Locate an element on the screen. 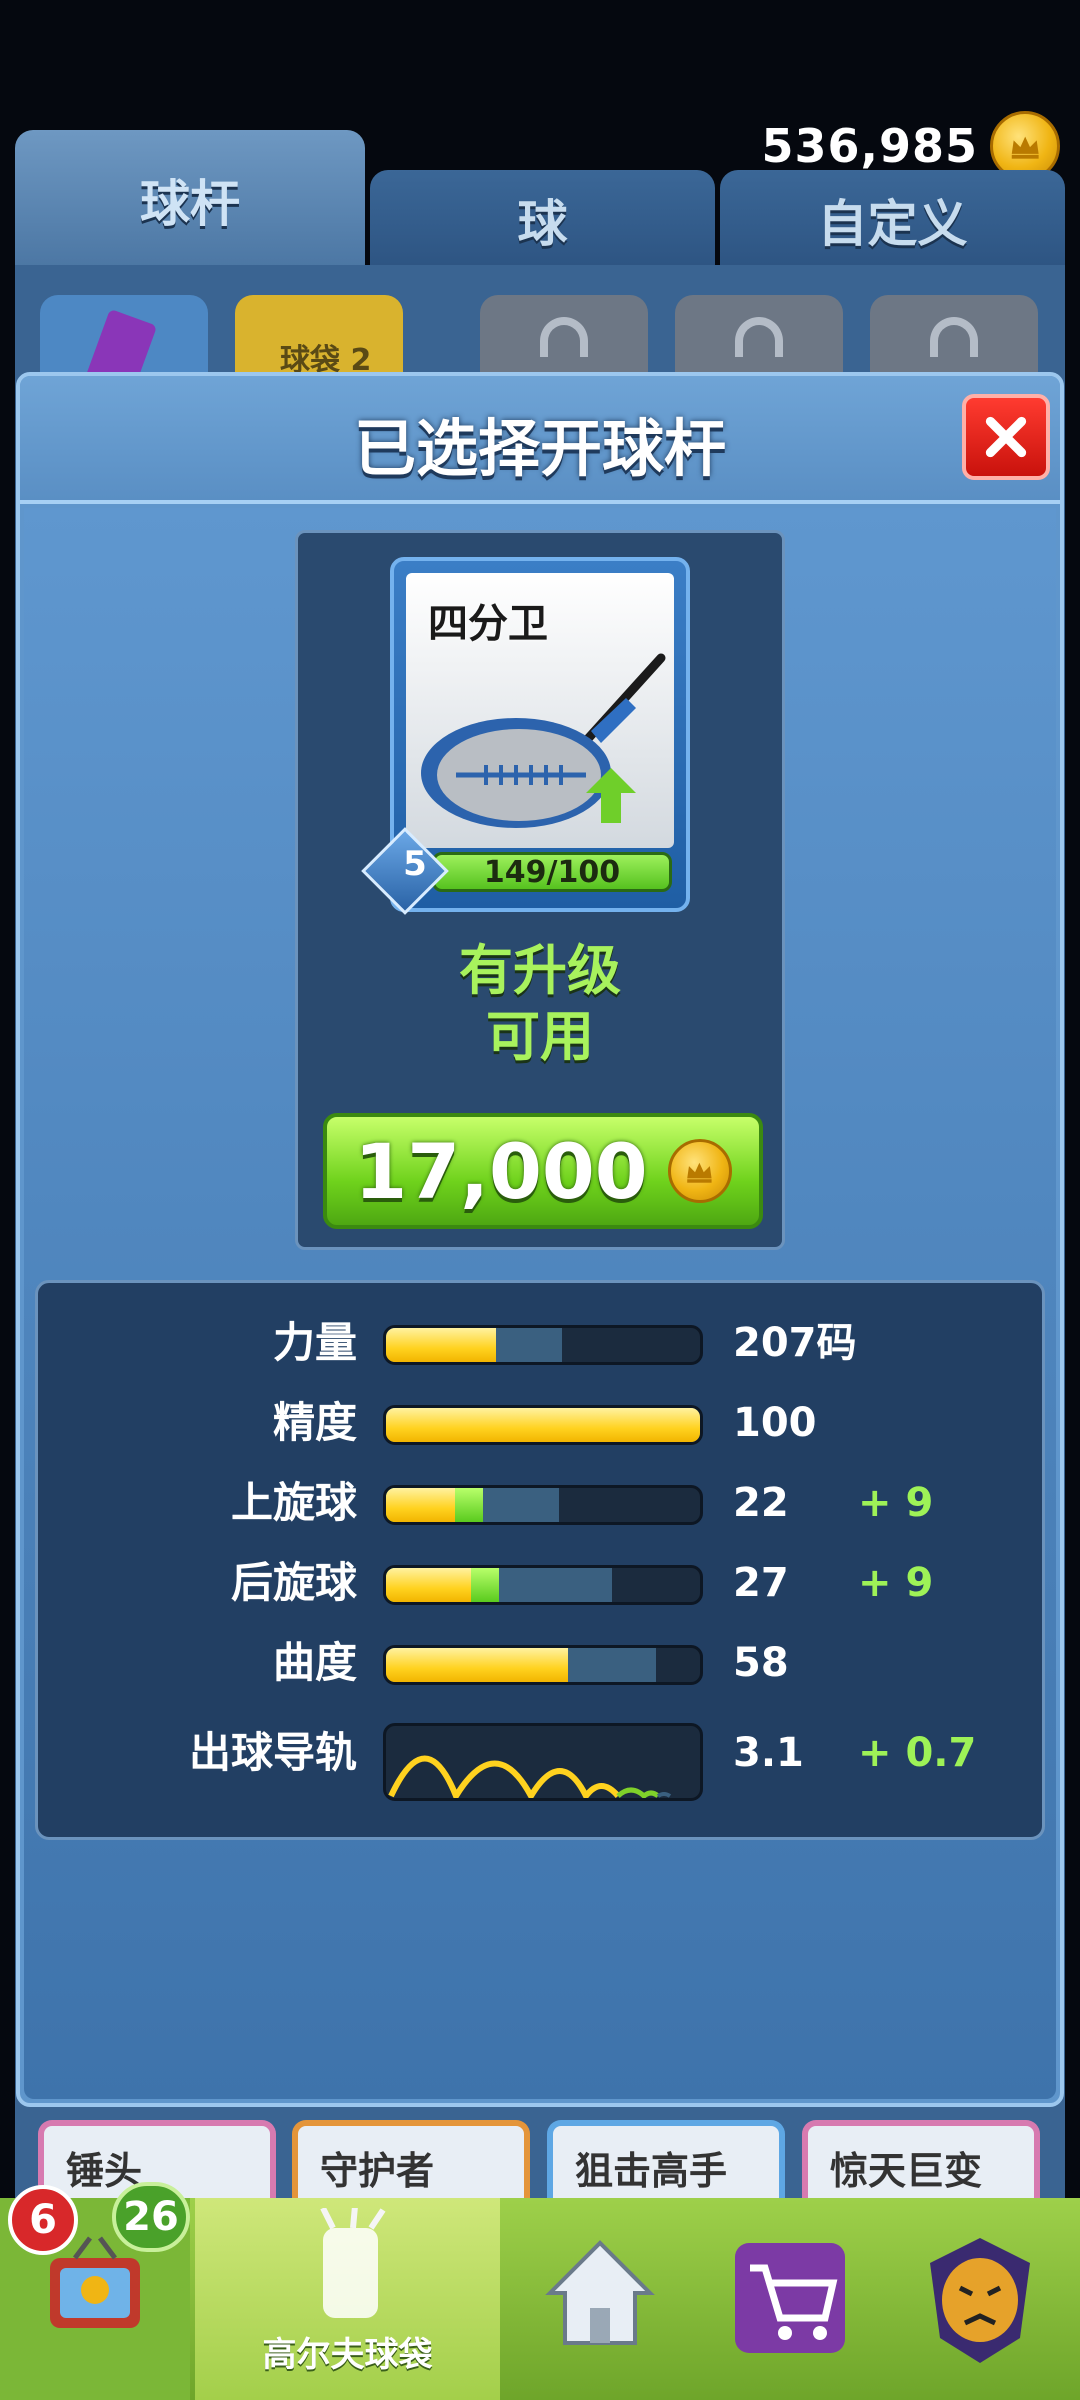  tab-balls: 球 is located at coordinates (542, 220).